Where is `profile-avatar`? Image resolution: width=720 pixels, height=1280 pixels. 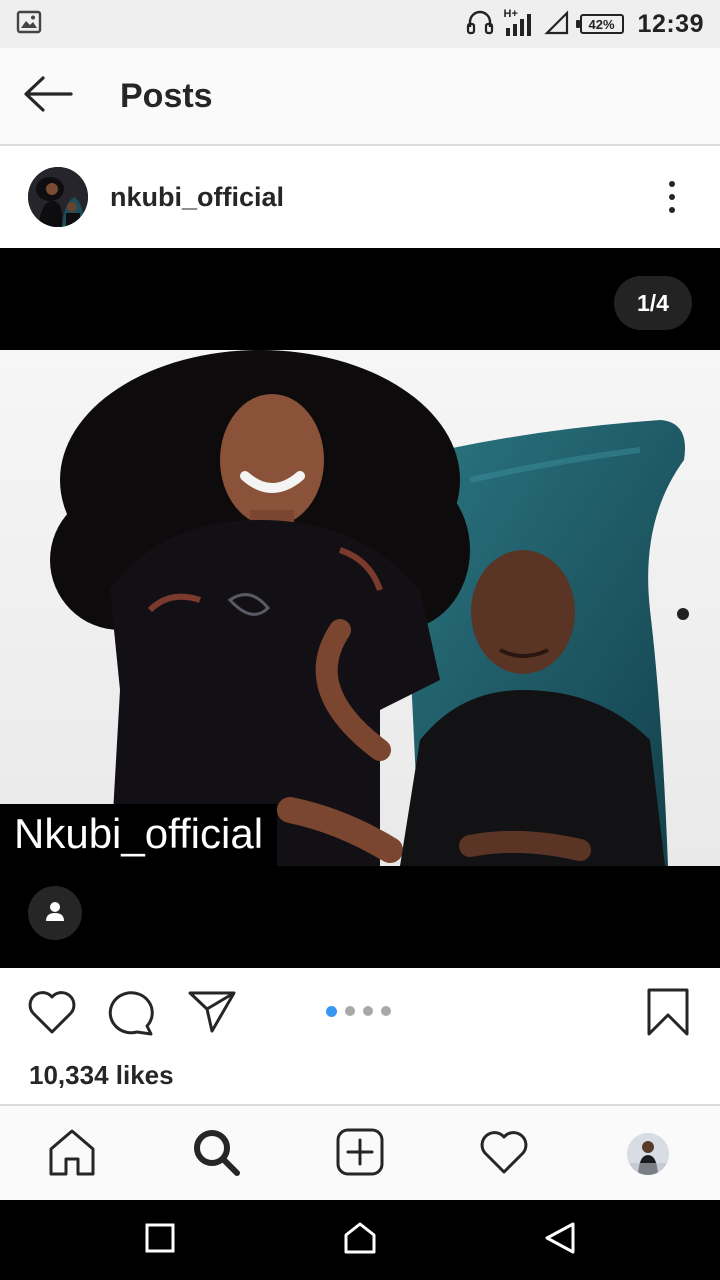
profile-avatar is located at coordinates (648, 1154).